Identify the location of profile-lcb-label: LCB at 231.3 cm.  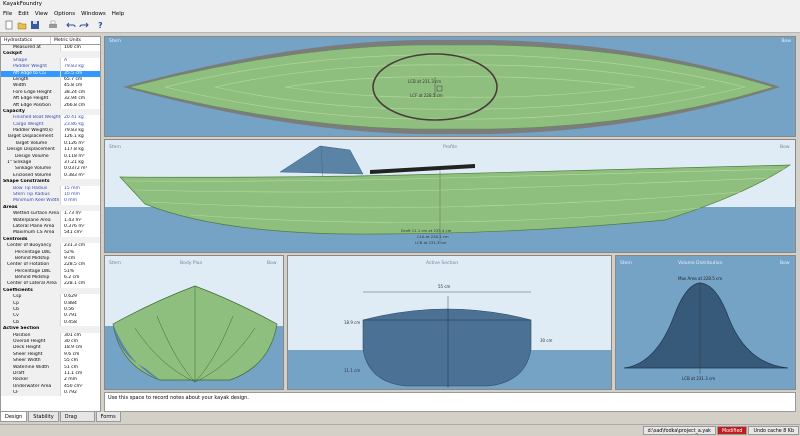
(431, 242).